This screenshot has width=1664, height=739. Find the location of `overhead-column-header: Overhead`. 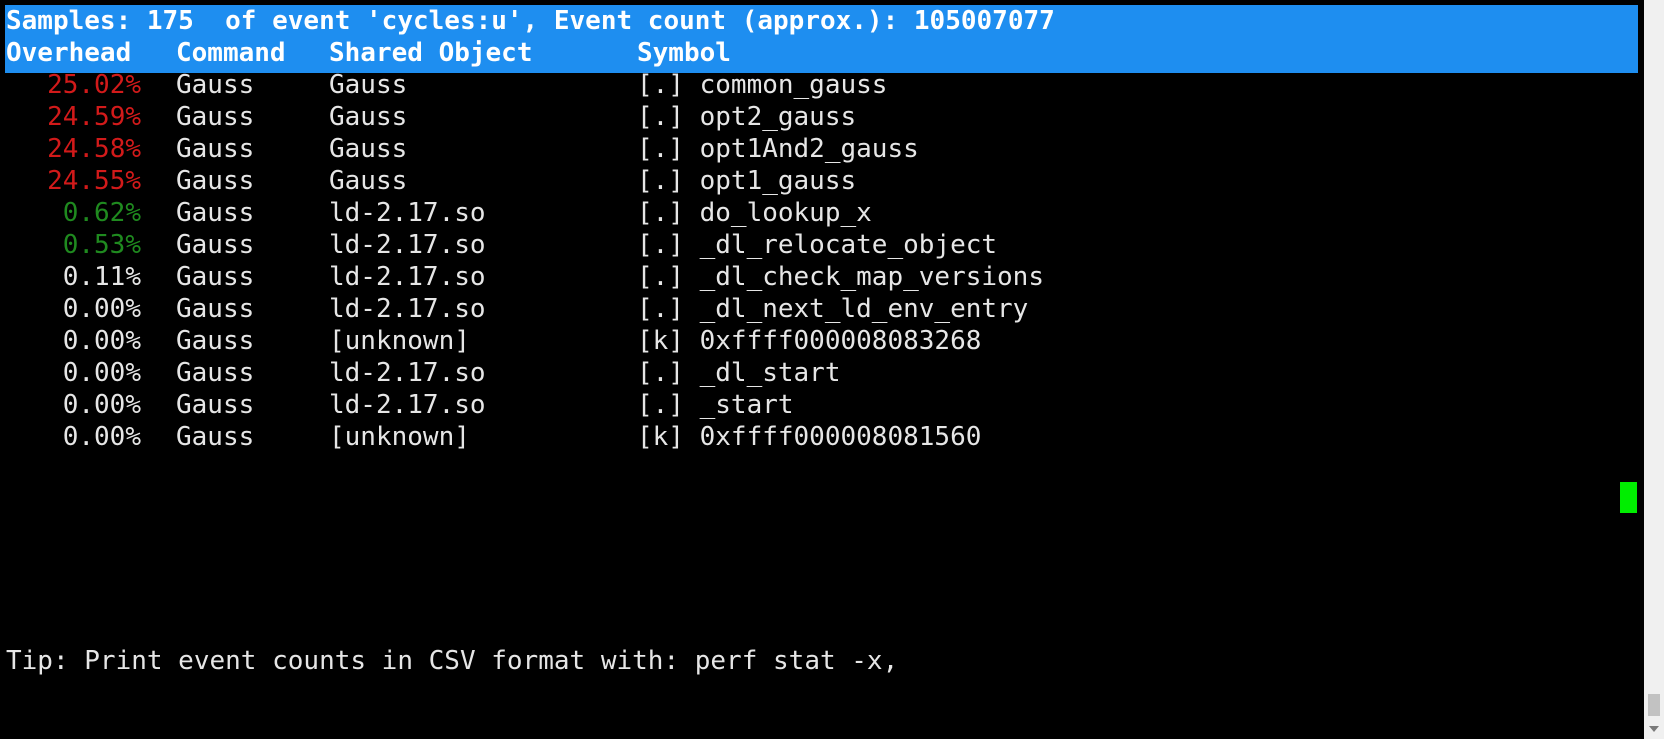

overhead-column-header: Overhead is located at coordinates (69, 53).